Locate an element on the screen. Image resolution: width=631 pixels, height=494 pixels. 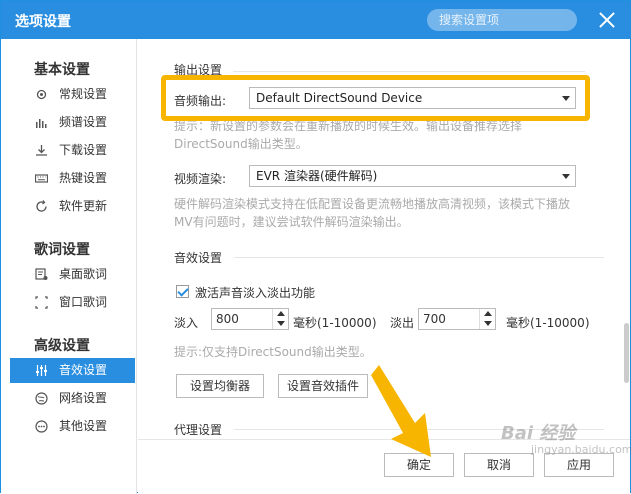
watermark-url: jingyan.baidu.com is located at coordinates (581, 449).